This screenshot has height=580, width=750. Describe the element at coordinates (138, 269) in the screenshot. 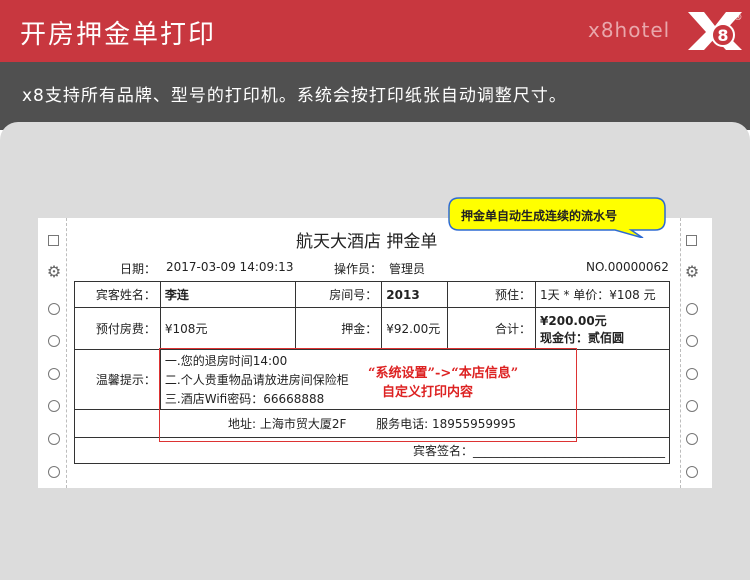

I see `date-label: 日期：` at that location.